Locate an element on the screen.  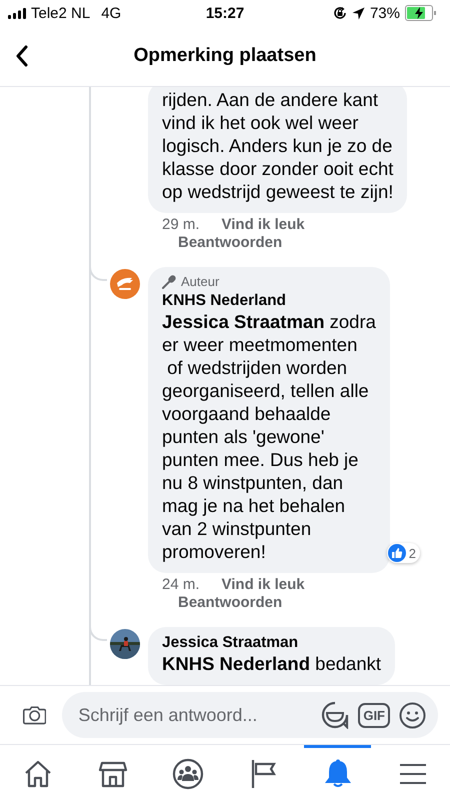
home-icon is located at coordinates (37, 774).